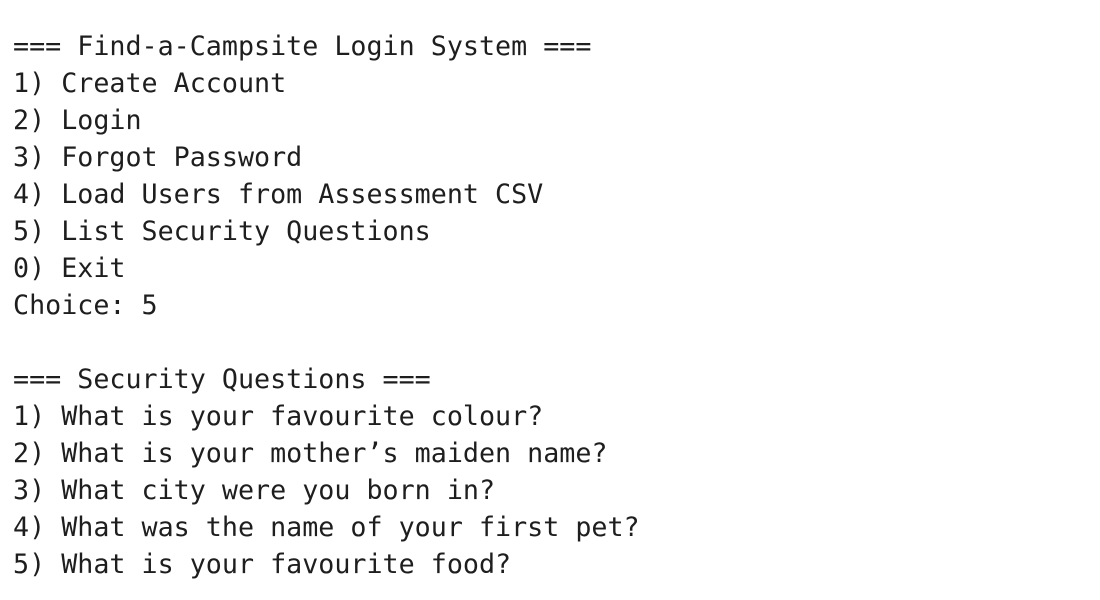 Image resolution: width=1100 pixels, height=600 pixels. Describe the element at coordinates (150, 83) in the screenshot. I see `menu-option-create-account: 1) Create Account` at that location.